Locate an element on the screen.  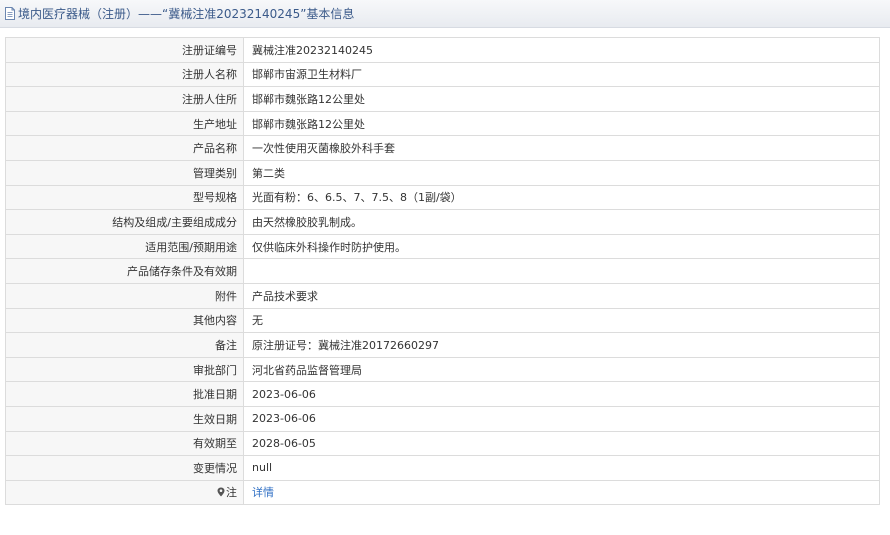
row-label: 生产地址 is located at coordinates (124, 123).